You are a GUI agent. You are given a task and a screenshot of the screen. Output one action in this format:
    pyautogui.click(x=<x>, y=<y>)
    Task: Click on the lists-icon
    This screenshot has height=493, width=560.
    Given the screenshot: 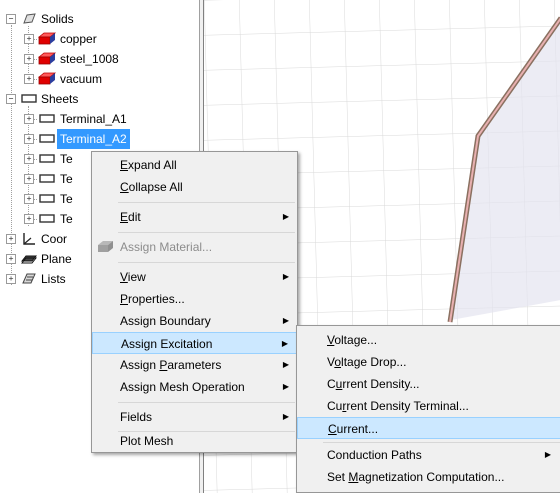 What is the action you would take?
    pyautogui.click(x=29, y=278)
    